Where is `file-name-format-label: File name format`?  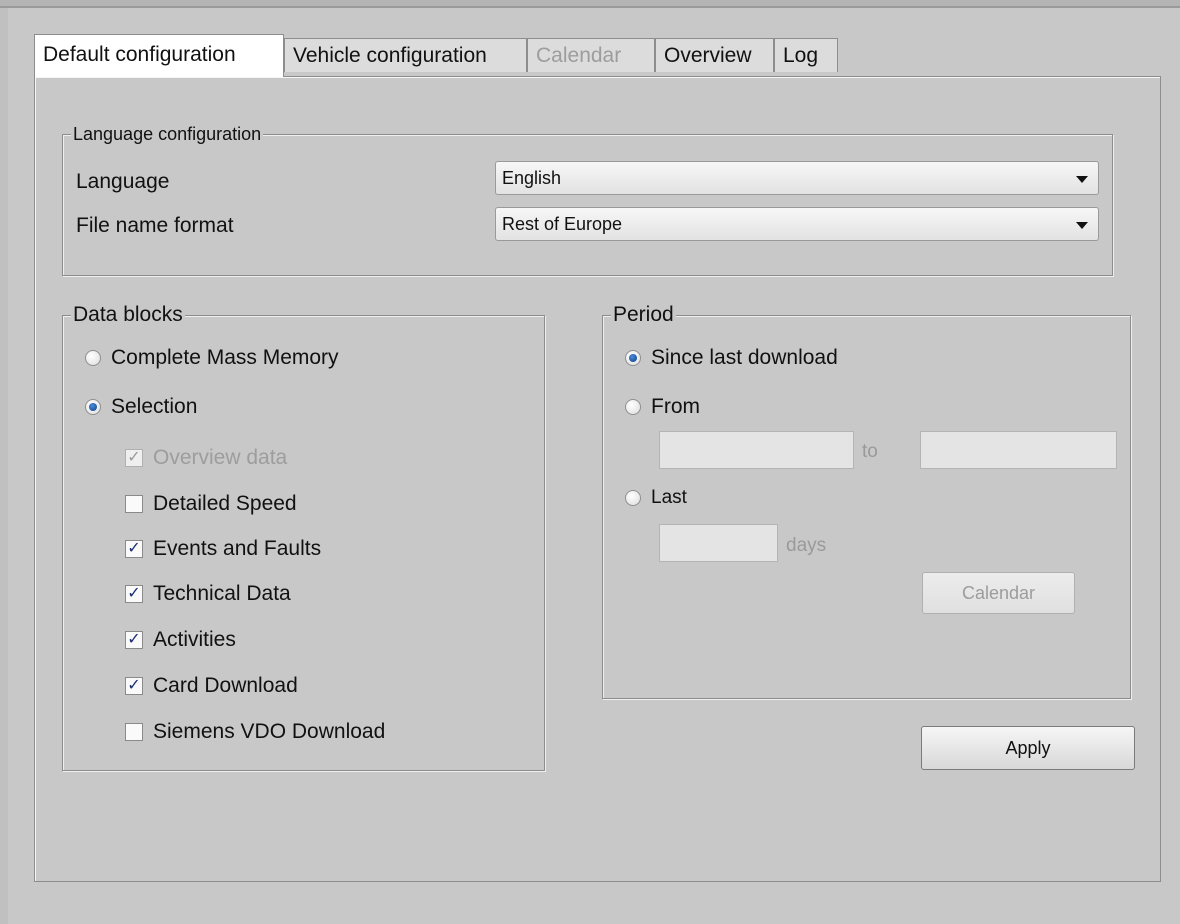 file-name-format-label: File name format is located at coordinates (155, 225).